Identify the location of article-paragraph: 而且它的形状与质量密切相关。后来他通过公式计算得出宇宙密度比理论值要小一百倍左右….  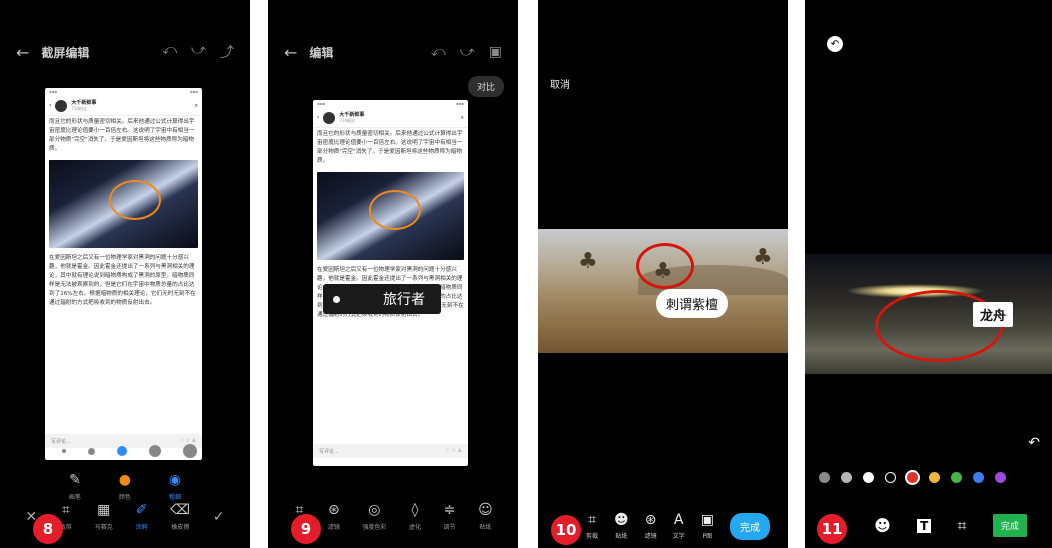
(390, 147).